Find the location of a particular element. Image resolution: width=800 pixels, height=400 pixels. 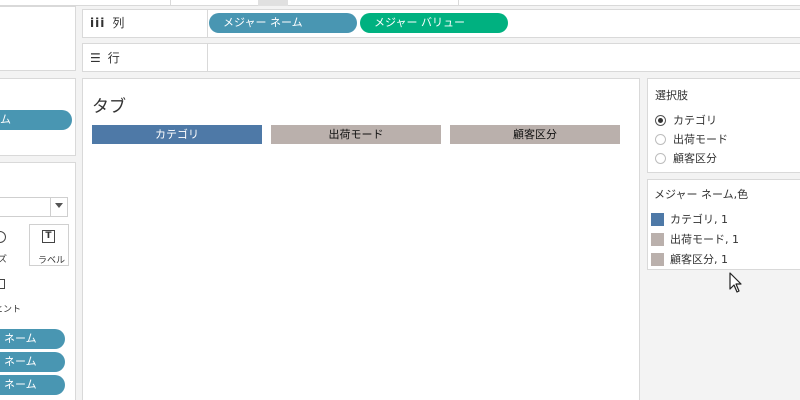

legend-item-label: 顧客区分, 1 is located at coordinates (699, 259).